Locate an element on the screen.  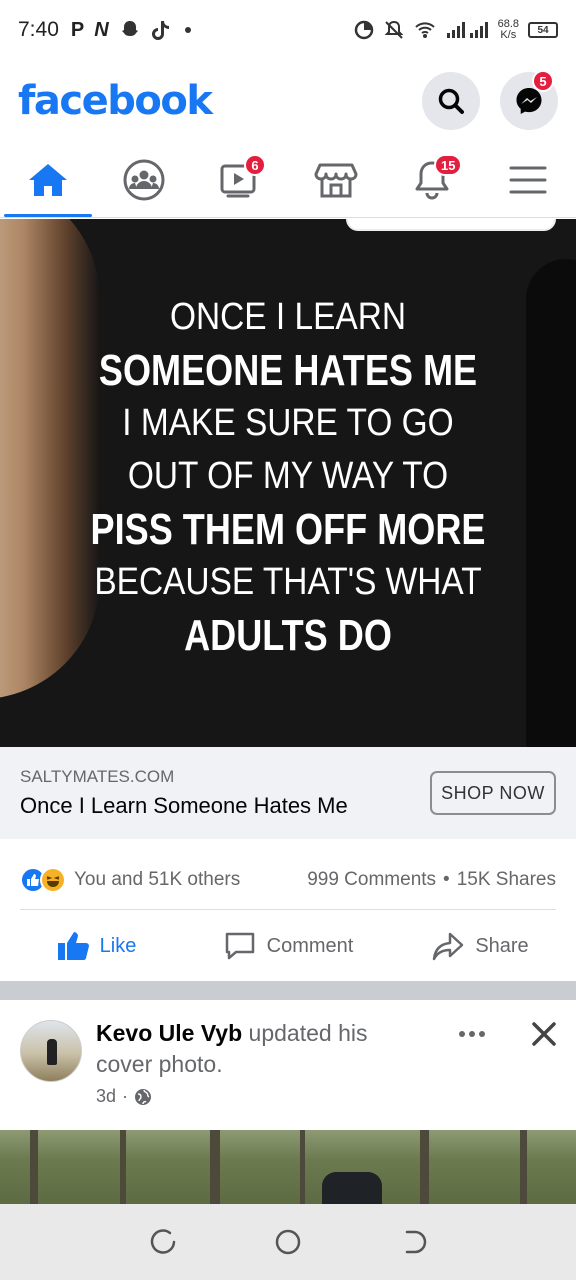
system-nav-bar is located at coordinates (288, 1242).